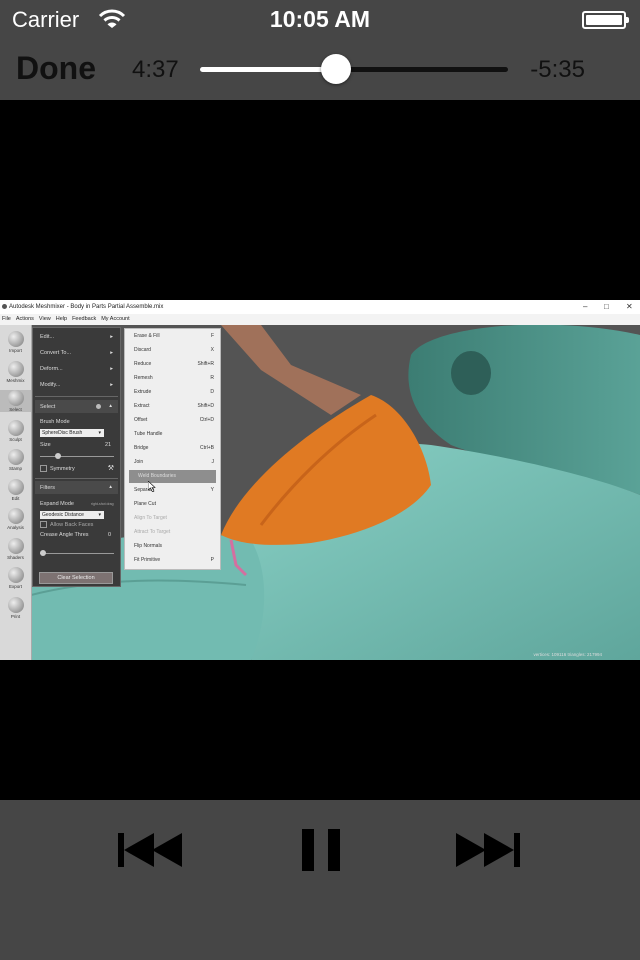 This screenshot has height=960, width=640. I want to click on skip-forward-icon, so click(489, 850).